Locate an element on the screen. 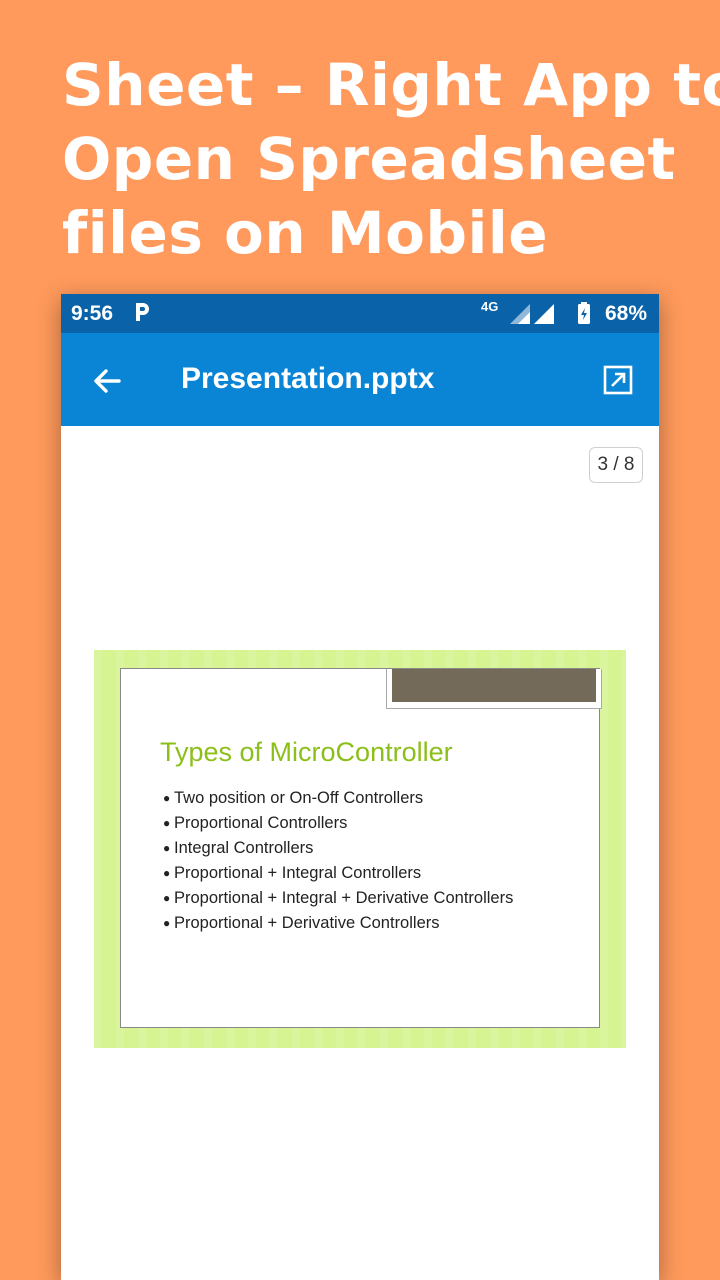 Image resolution: width=720 pixels, height=1280 pixels. status-bar: 9:56 4G 68% is located at coordinates (360, 313).